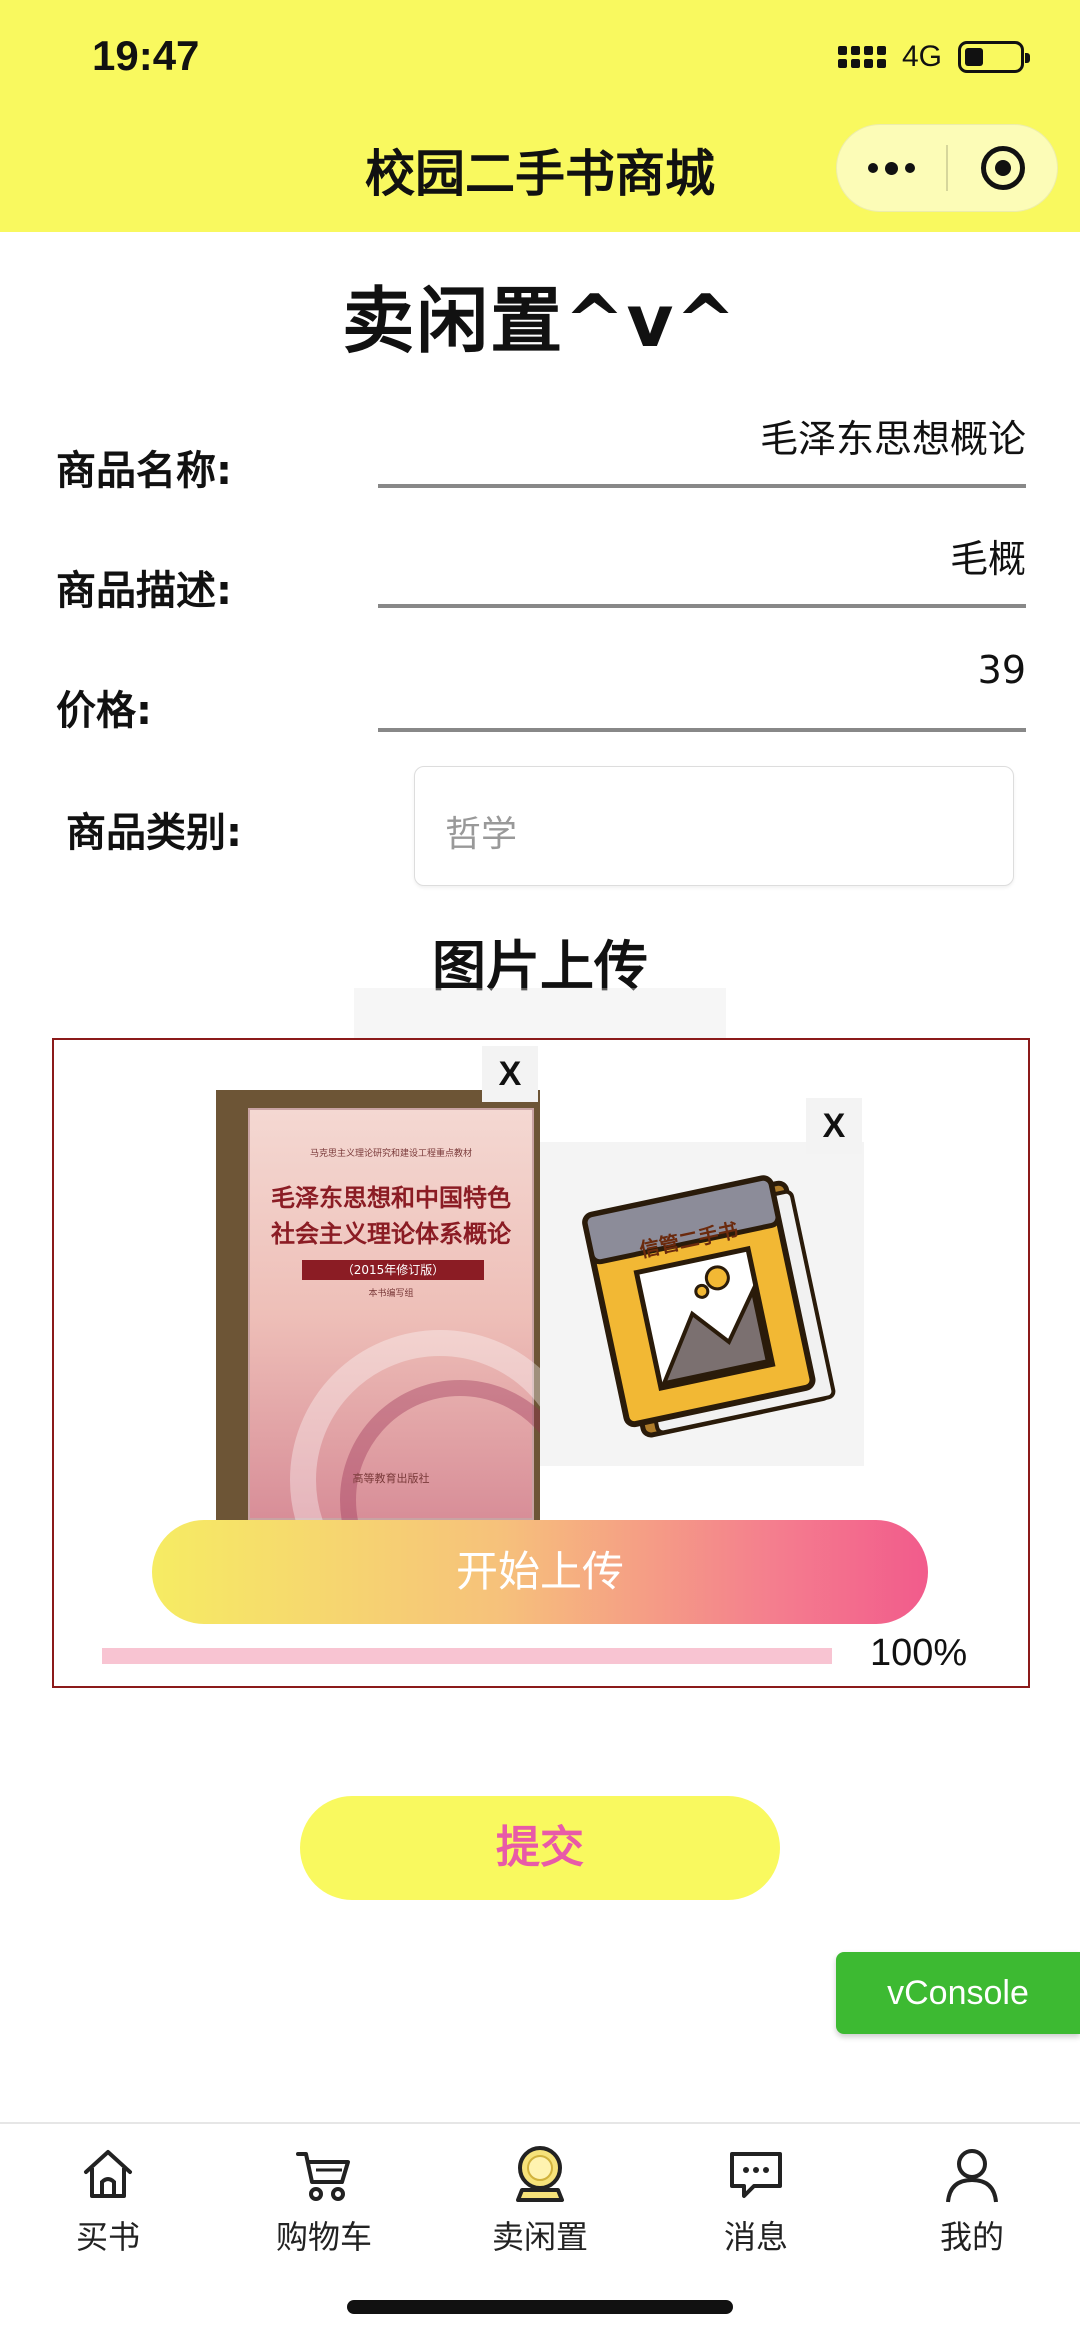 The height and width of the screenshot is (2337, 1080). Describe the element at coordinates (540, 2307) in the screenshot. I see `home-indicator` at that location.